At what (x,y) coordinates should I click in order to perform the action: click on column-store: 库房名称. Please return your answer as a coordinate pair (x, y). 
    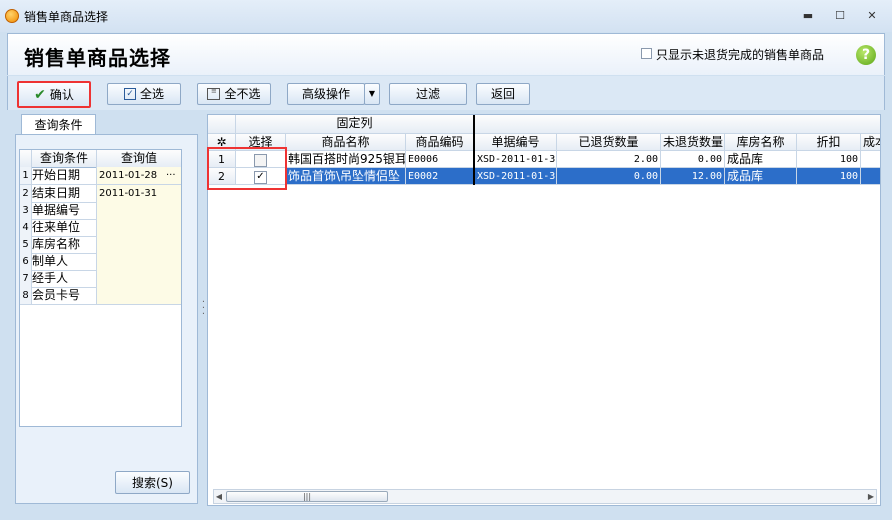
    Looking at the image, I should click on (761, 142).